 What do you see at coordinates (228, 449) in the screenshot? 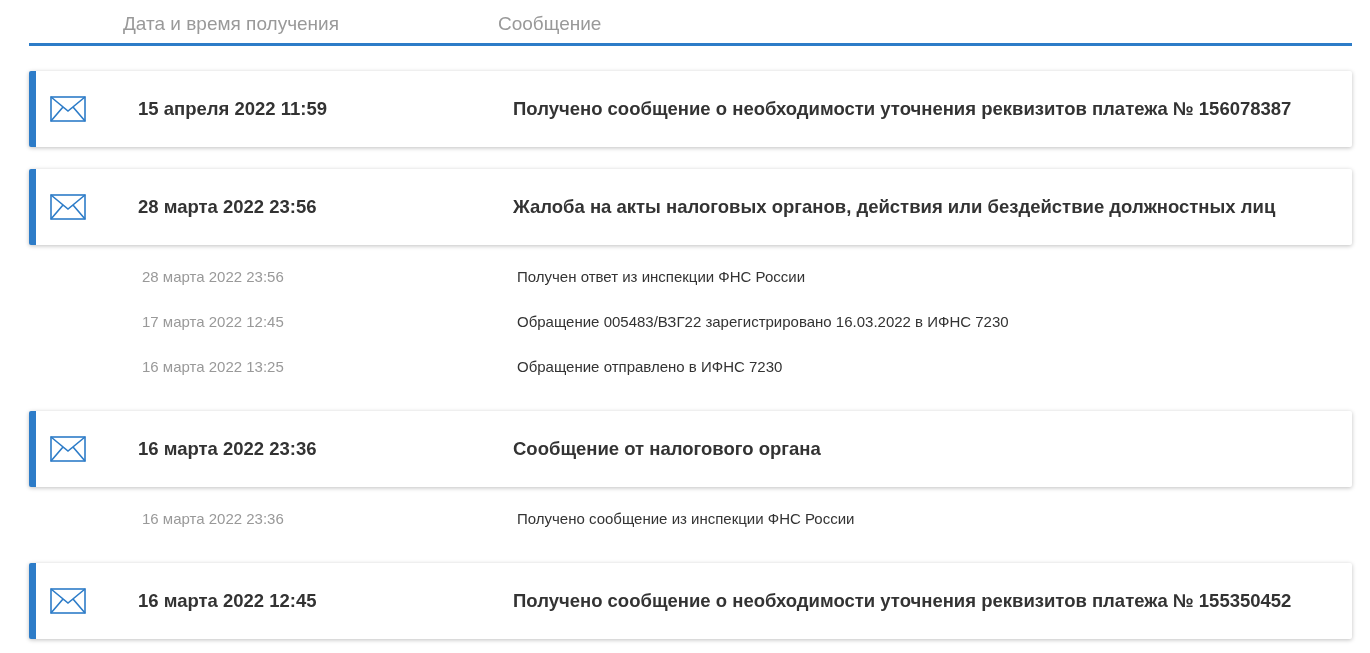
I see `message-date: 16 марта 2022 23:36` at bounding box center [228, 449].